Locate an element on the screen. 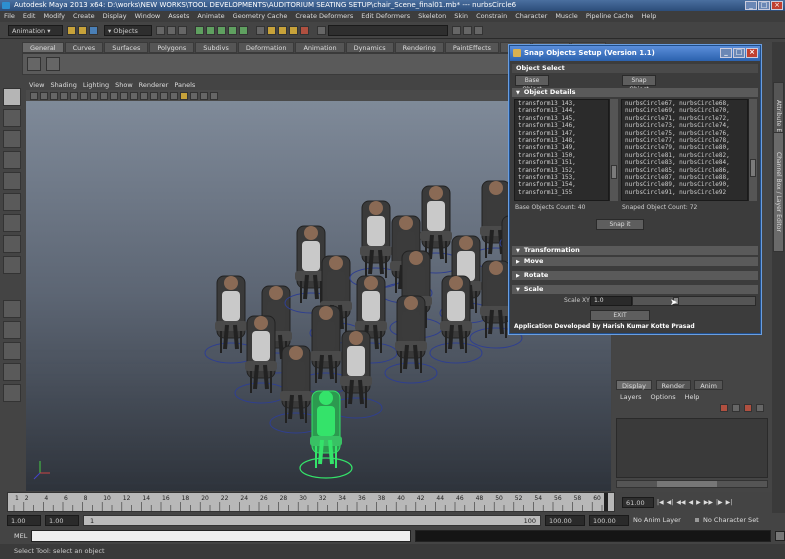 The width and height of the screenshot is (785, 559). snap-it-button: Snap it is located at coordinates (620, 224).